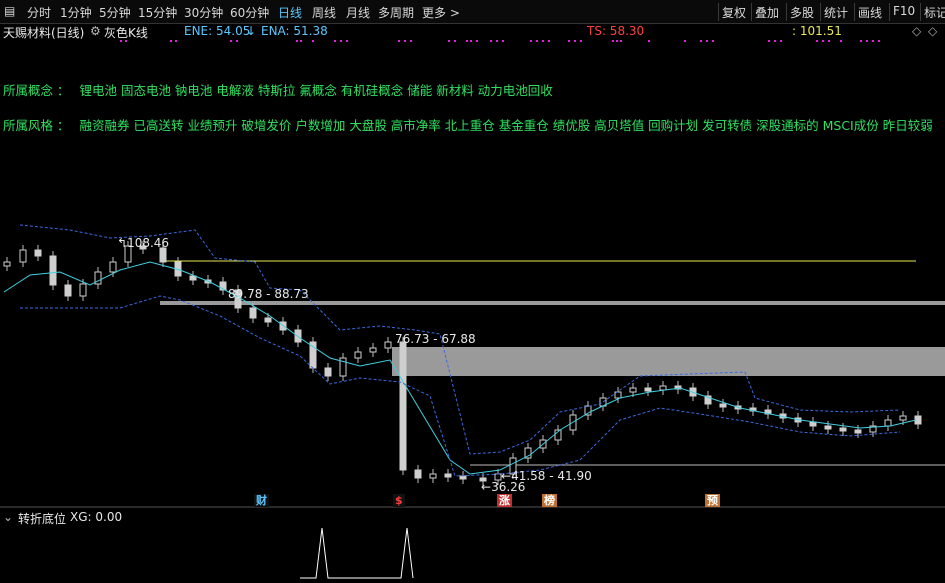 The height and width of the screenshot is (583, 945). What do you see at coordinates (616, 31) in the screenshot?
I see `ts-value: TS: 58.30` at bounding box center [616, 31].